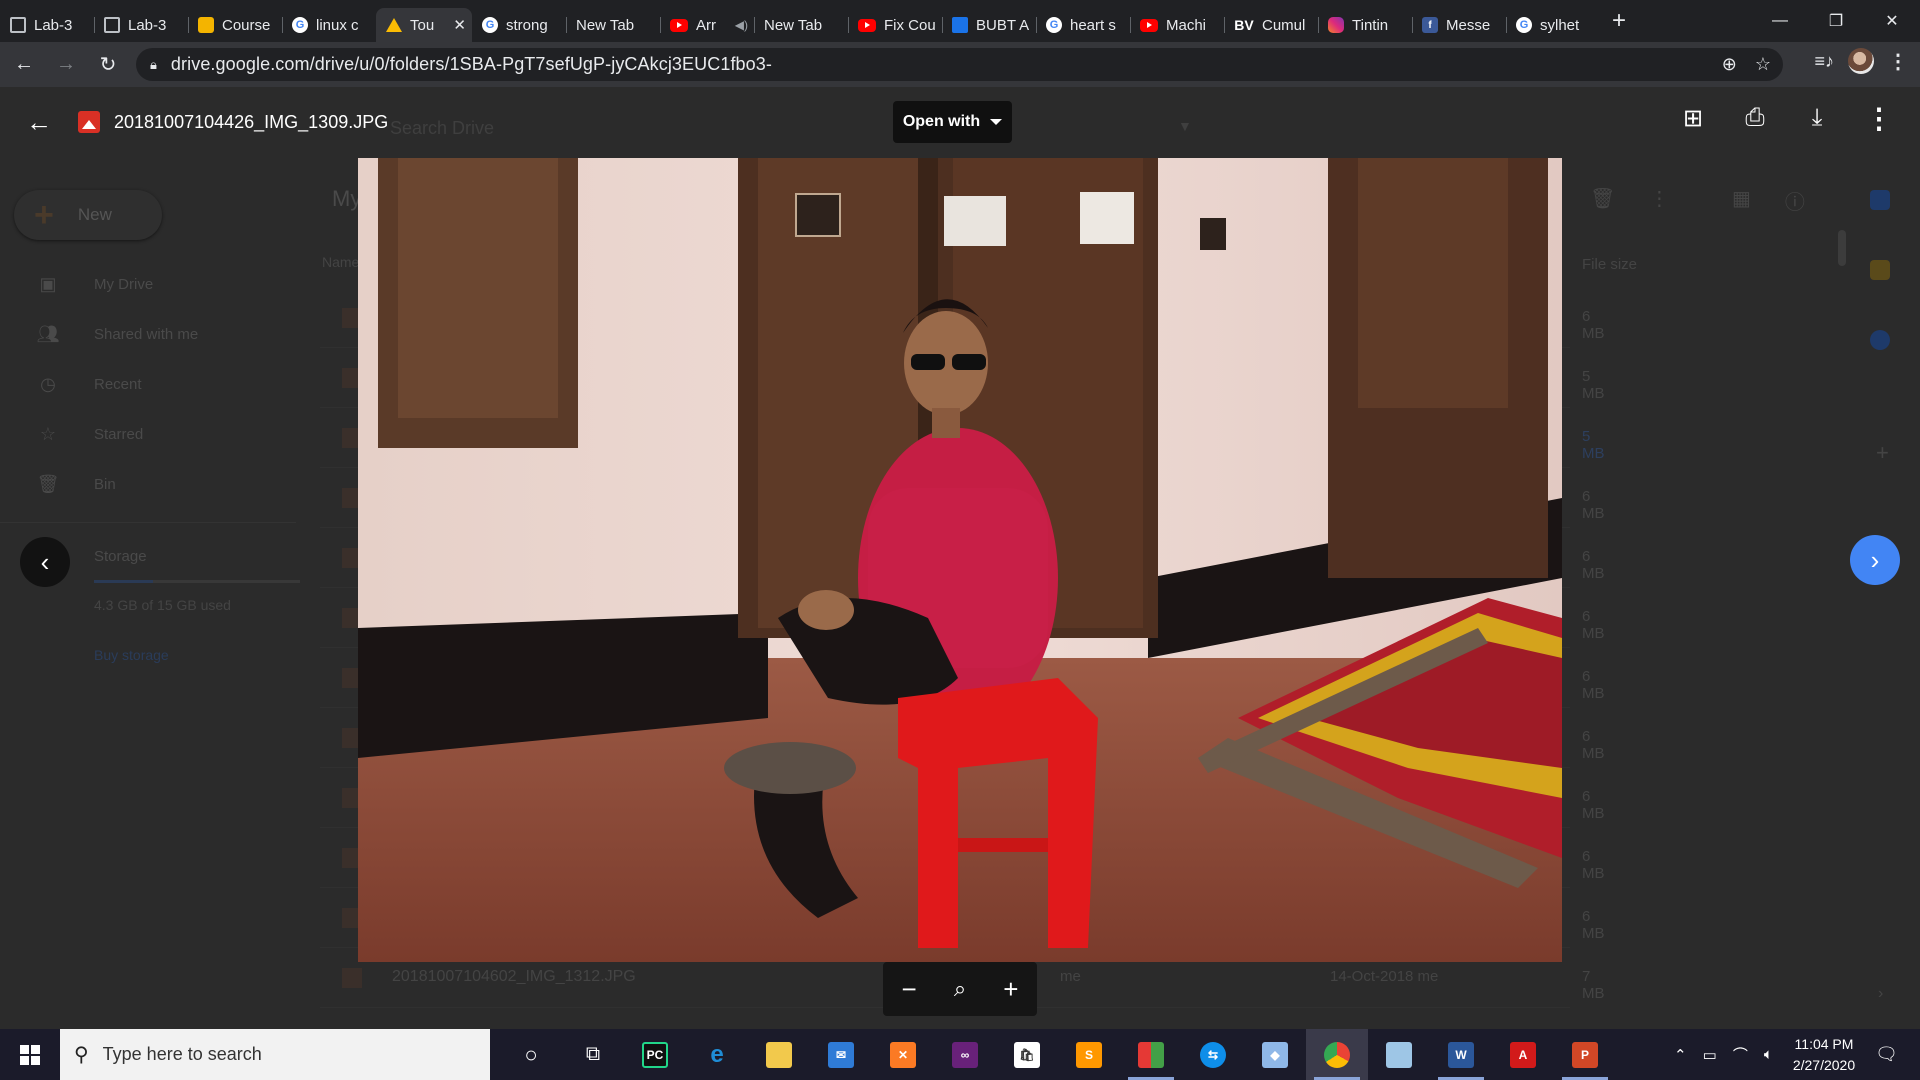 The image size is (1920, 1080). Describe the element at coordinates (1755, 118) in the screenshot. I see `print-icon: ⎙` at that location.